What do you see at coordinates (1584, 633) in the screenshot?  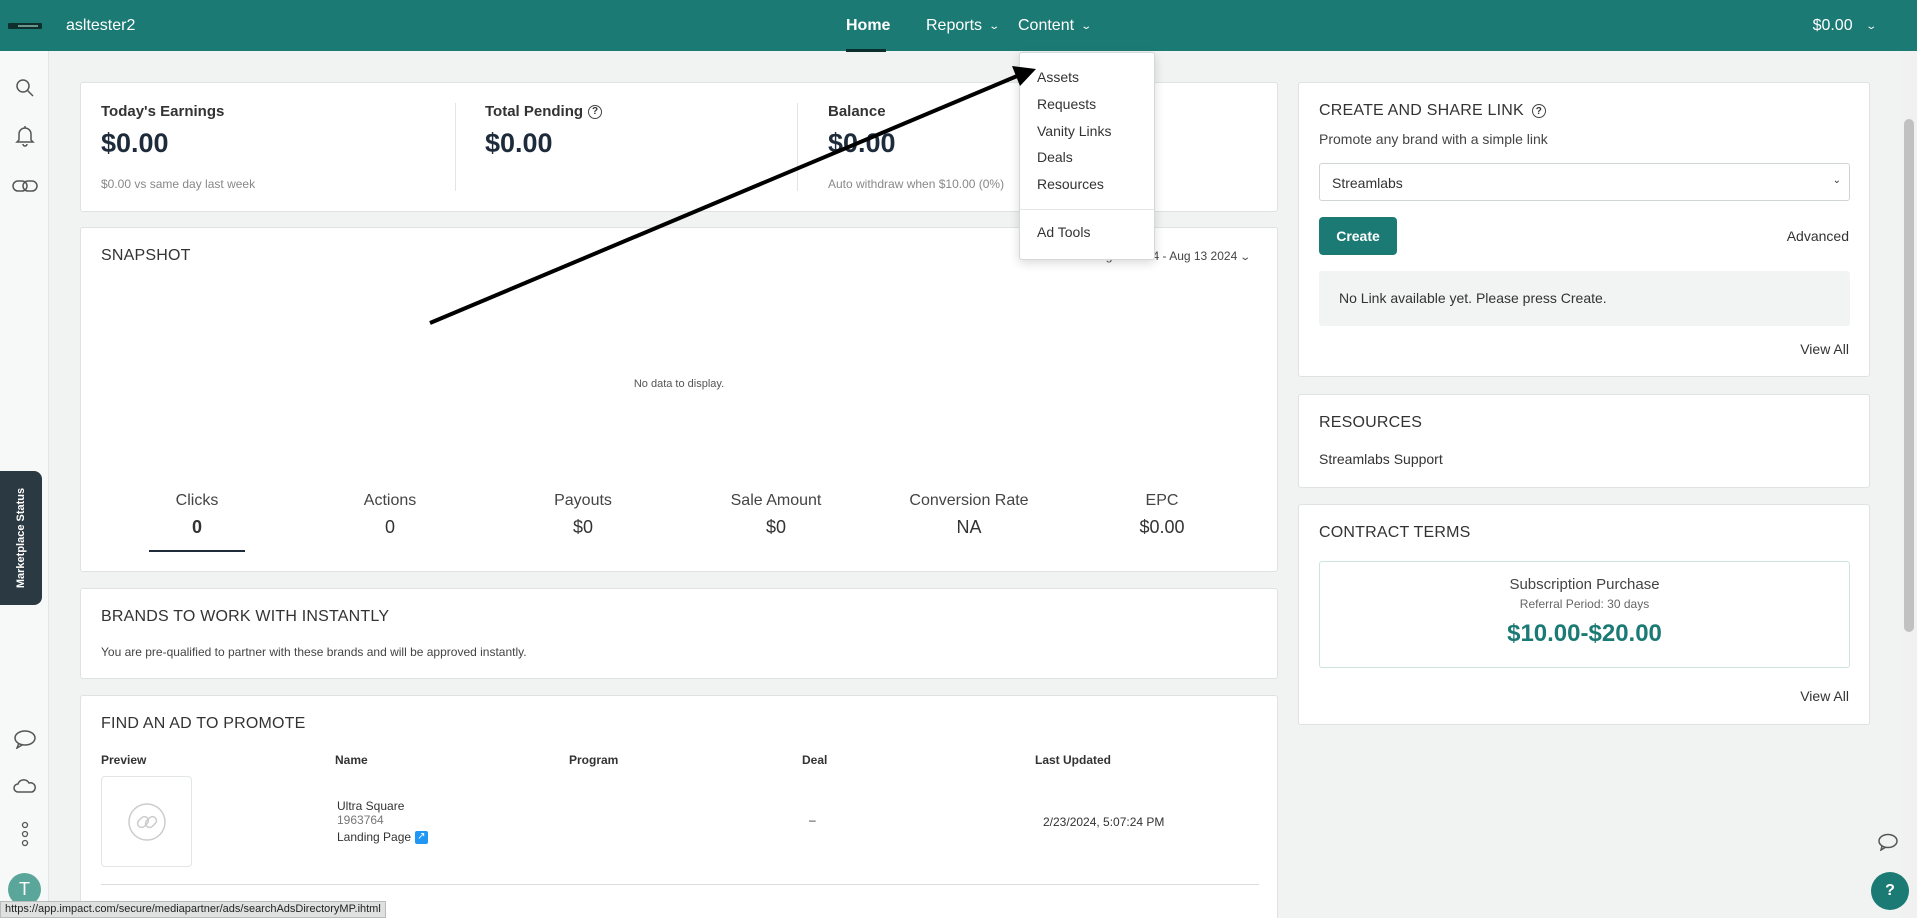 I see `term-amount: $10.00-$20.00` at bounding box center [1584, 633].